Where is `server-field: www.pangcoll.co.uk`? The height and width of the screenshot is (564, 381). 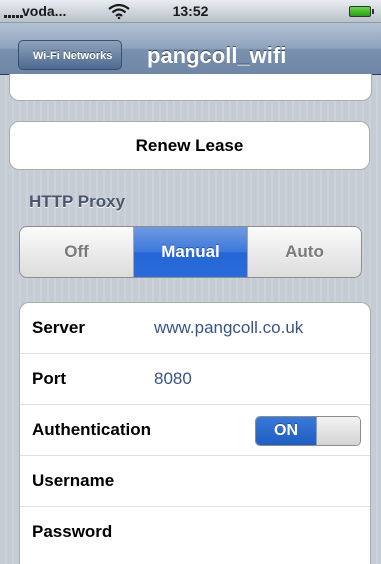
server-field: www.pangcoll.co.uk is located at coordinates (228, 328).